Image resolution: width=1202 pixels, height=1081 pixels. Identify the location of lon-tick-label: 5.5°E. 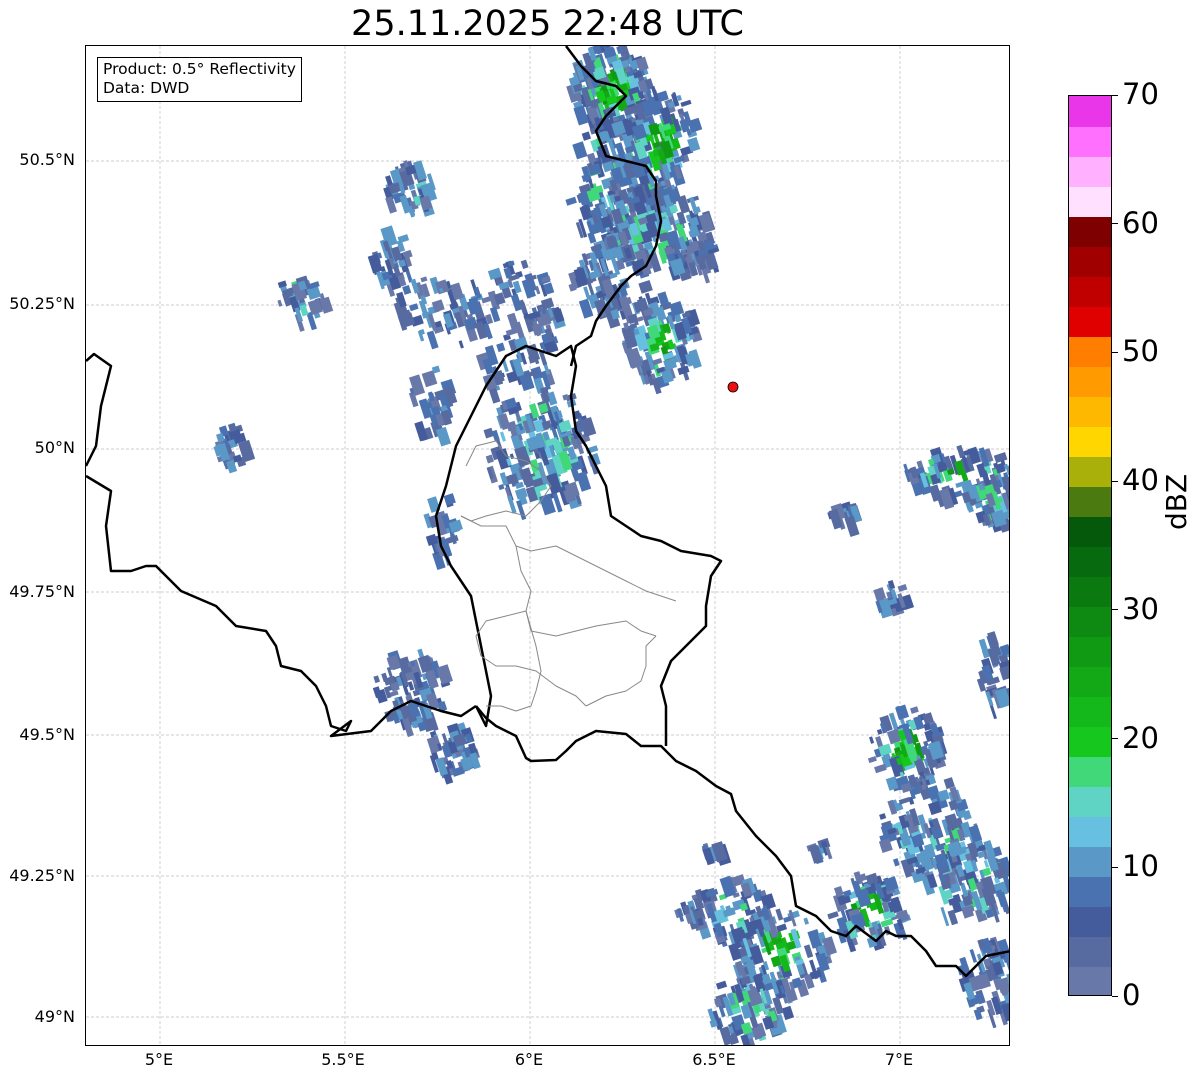
(343, 1059).